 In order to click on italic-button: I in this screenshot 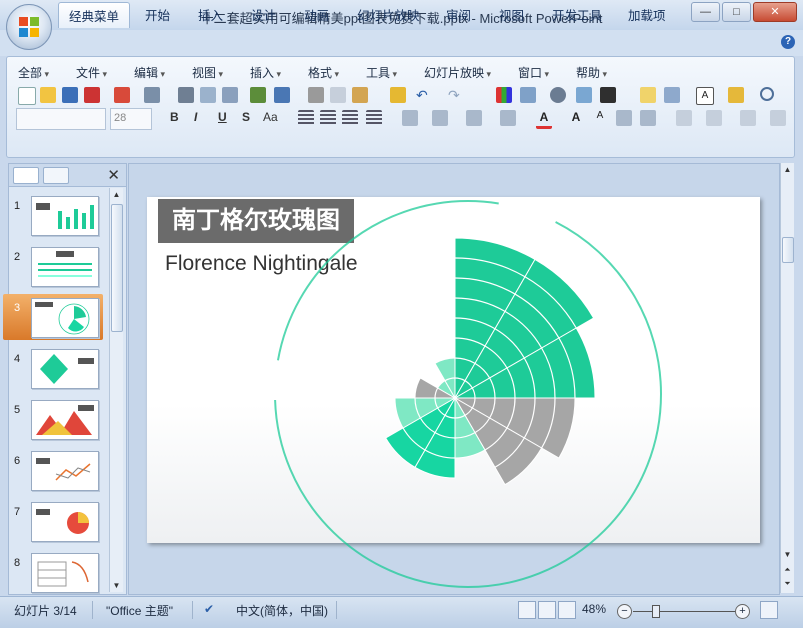, I will do `click(195, 117)`.